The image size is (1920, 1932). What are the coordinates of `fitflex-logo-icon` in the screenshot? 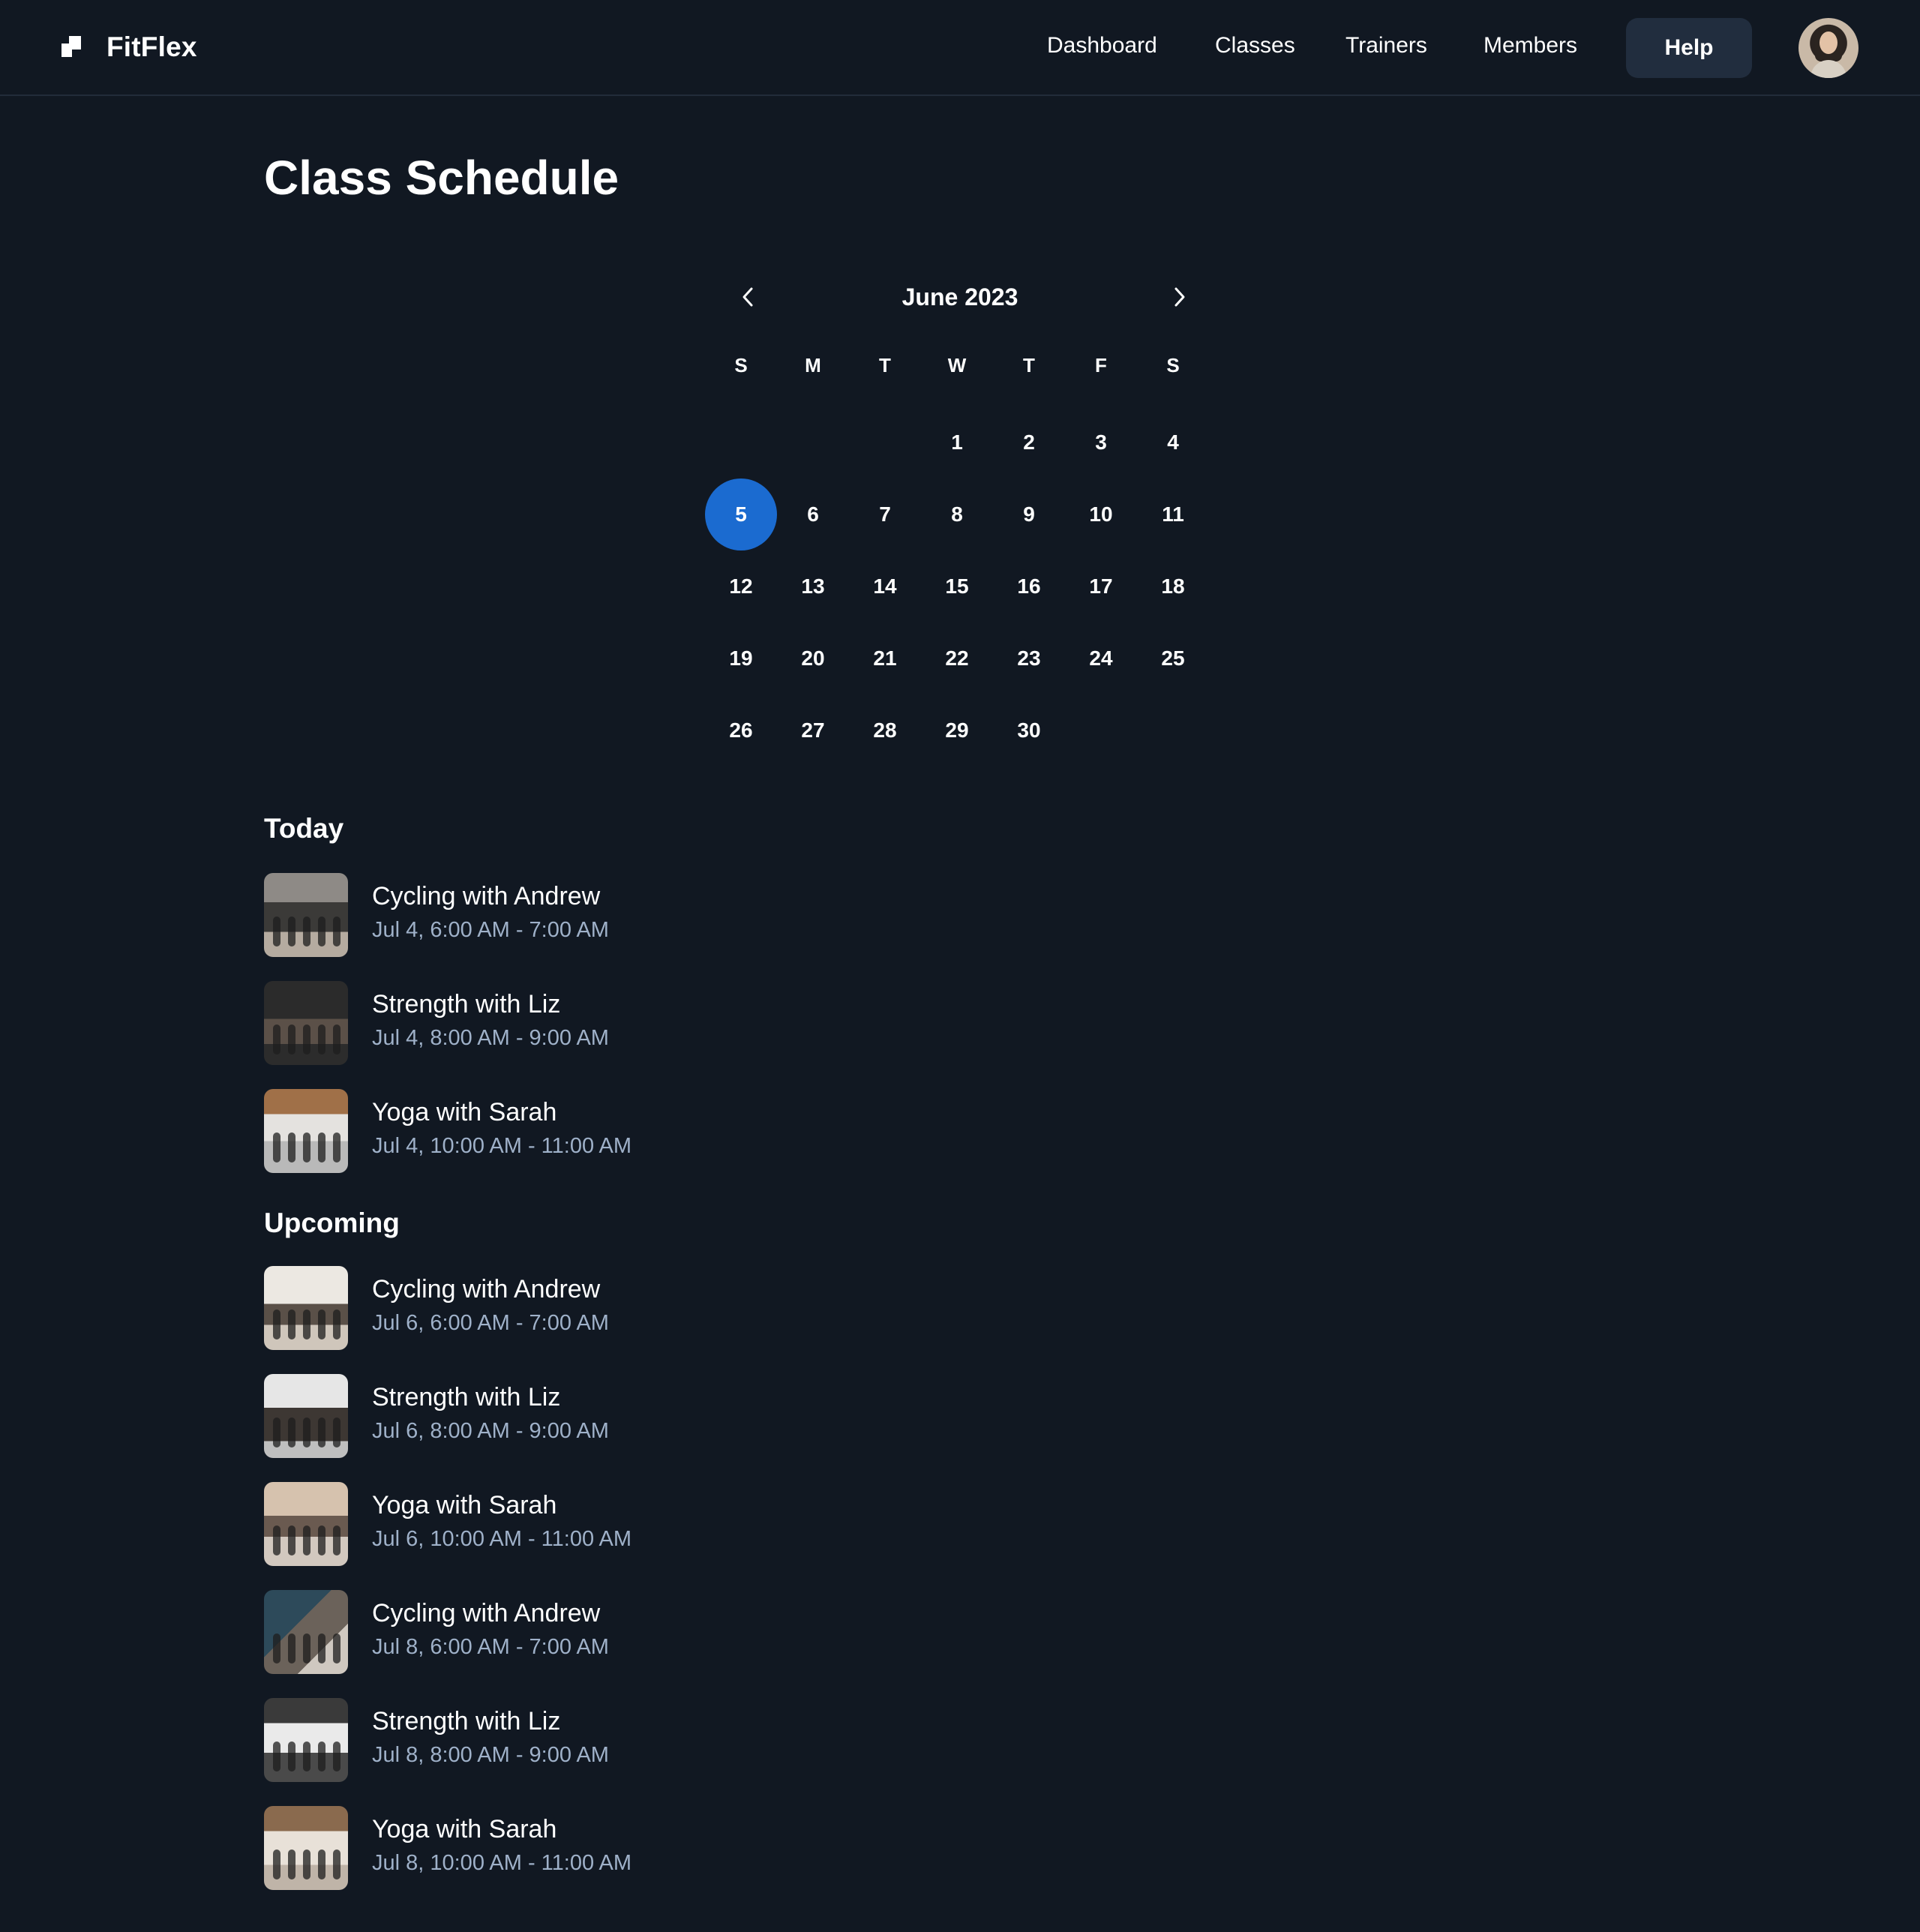 It's located at (71, 47).